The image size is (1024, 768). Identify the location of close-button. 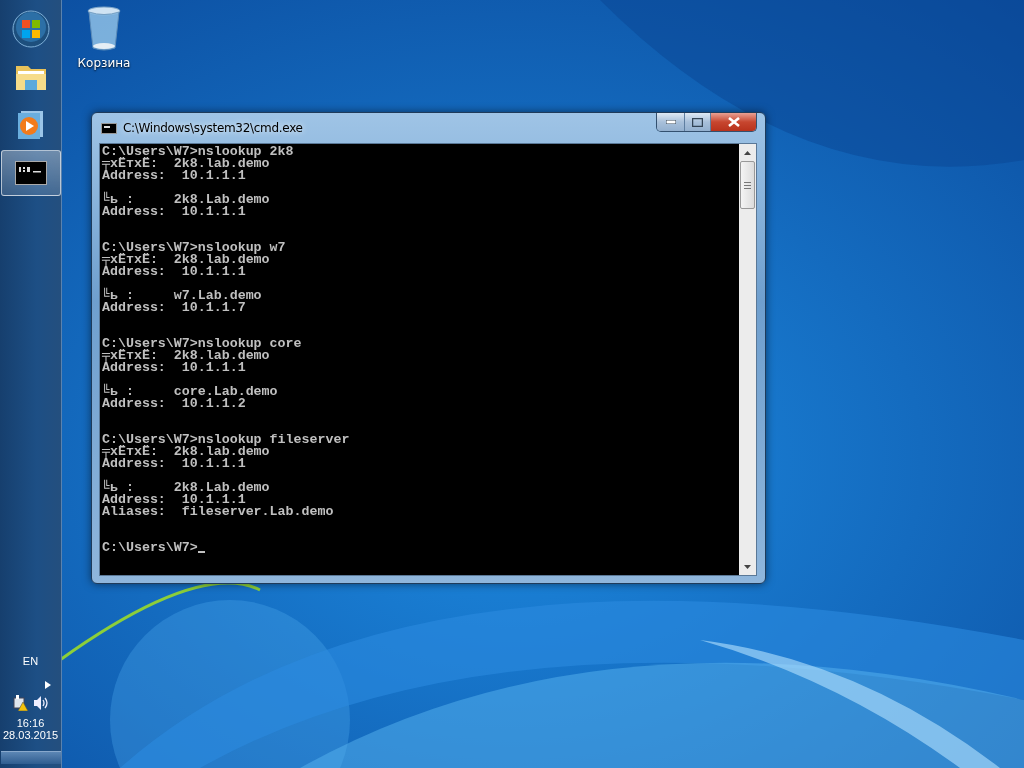
(733, 122).